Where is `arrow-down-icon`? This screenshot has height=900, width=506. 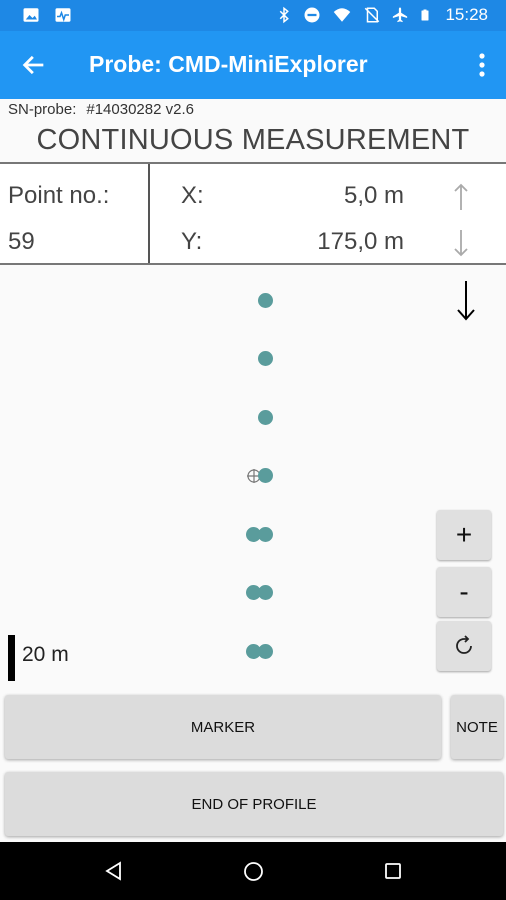 arrow-down-icon is located at coordinates (461, 243).